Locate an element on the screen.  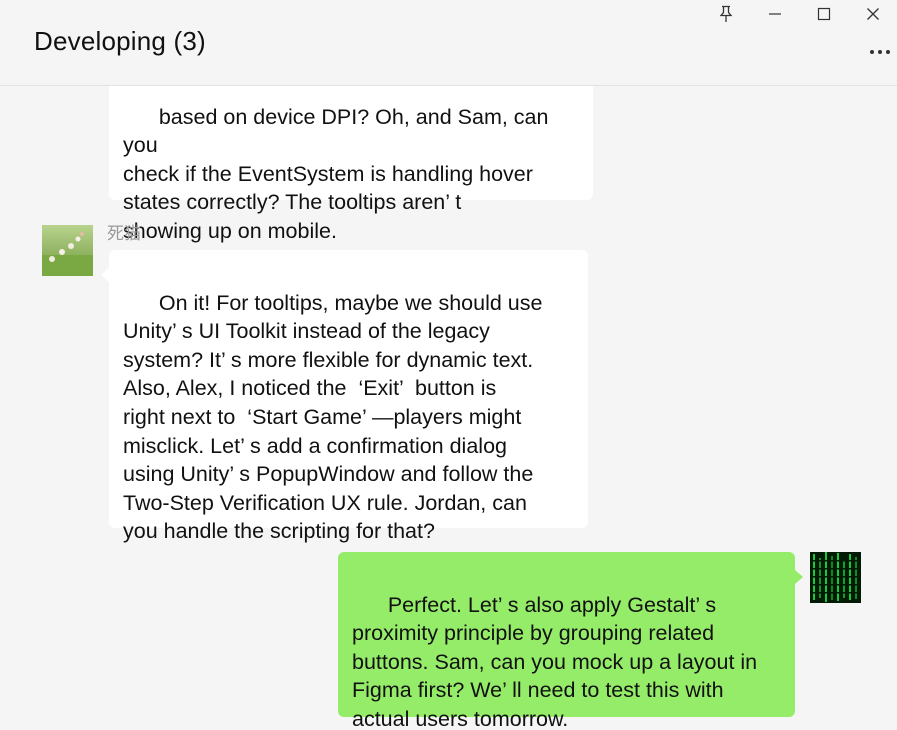
avatar is located at coordinates (67, 250).